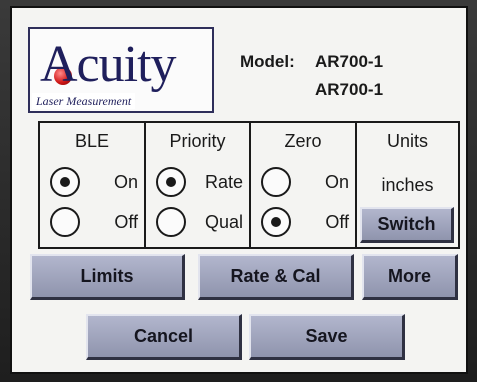 The width and height of the screenshot is (477, 382). Describe the element at coordinates (223, 222) in the screenshot. I see `priority-qual-label: Qual` at that location.